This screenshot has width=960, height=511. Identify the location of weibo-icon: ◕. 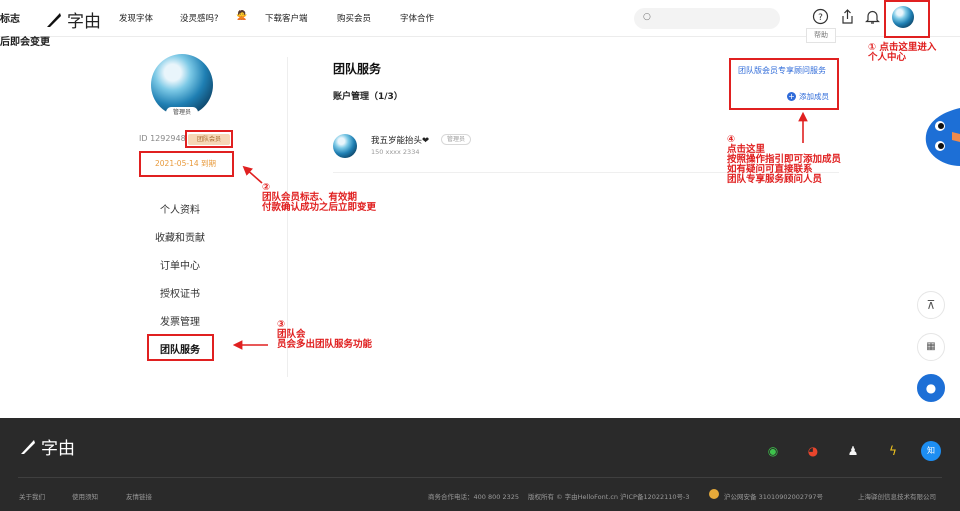
(813, 451).